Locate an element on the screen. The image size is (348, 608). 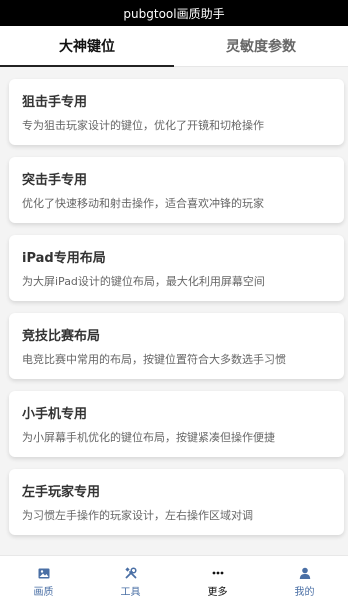
nav-item-more: 更多 is located at coordinates (217, 582).